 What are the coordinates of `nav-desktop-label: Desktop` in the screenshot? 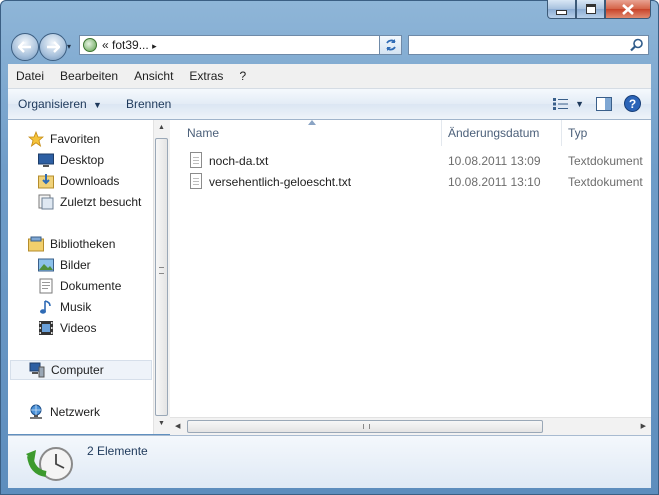 It's located at (82, 160).